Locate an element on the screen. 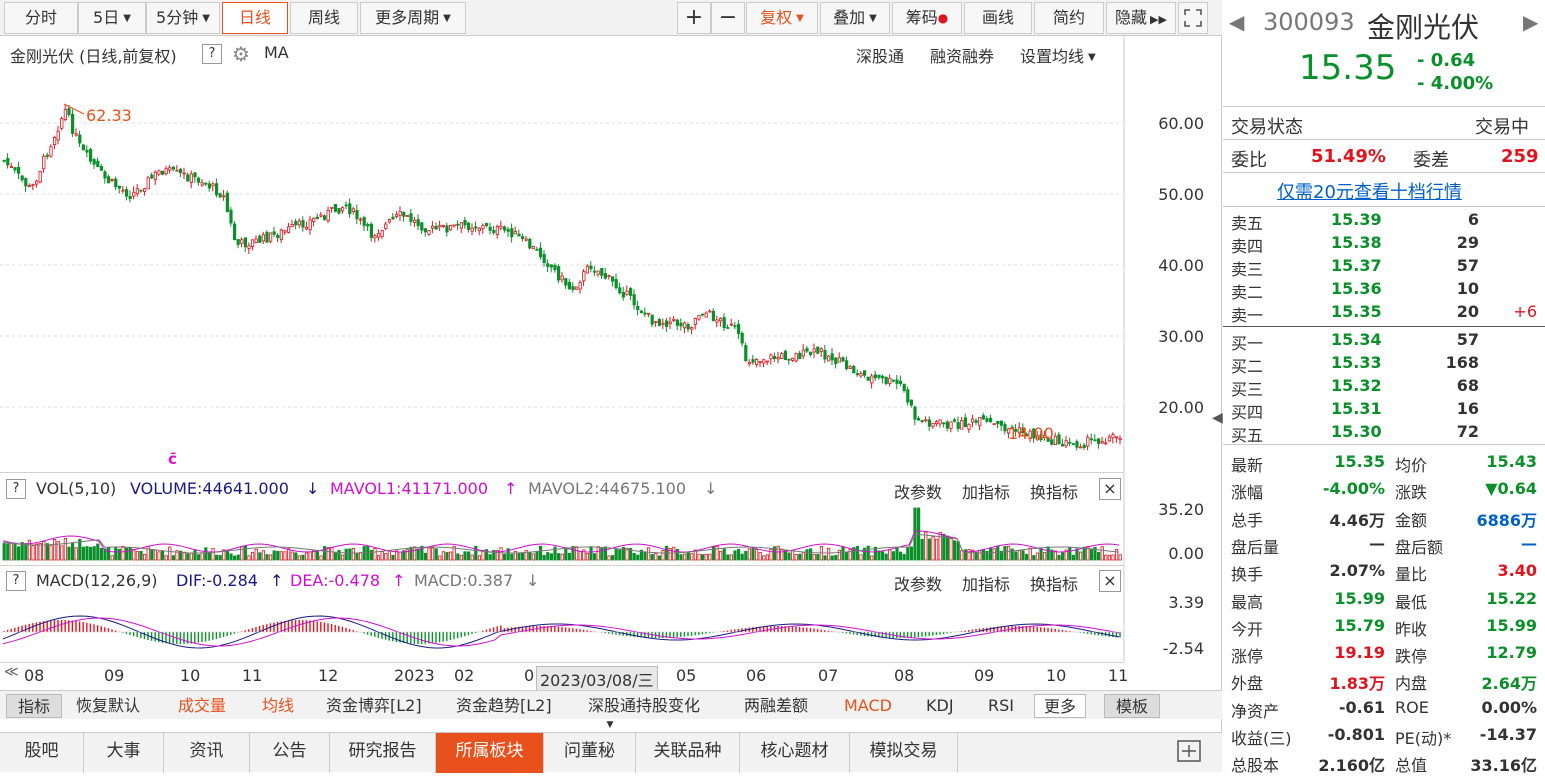 The height and width of the screenshot is (776, 1545). bid-price: 15.32 is located at coordinates (1356, 385).